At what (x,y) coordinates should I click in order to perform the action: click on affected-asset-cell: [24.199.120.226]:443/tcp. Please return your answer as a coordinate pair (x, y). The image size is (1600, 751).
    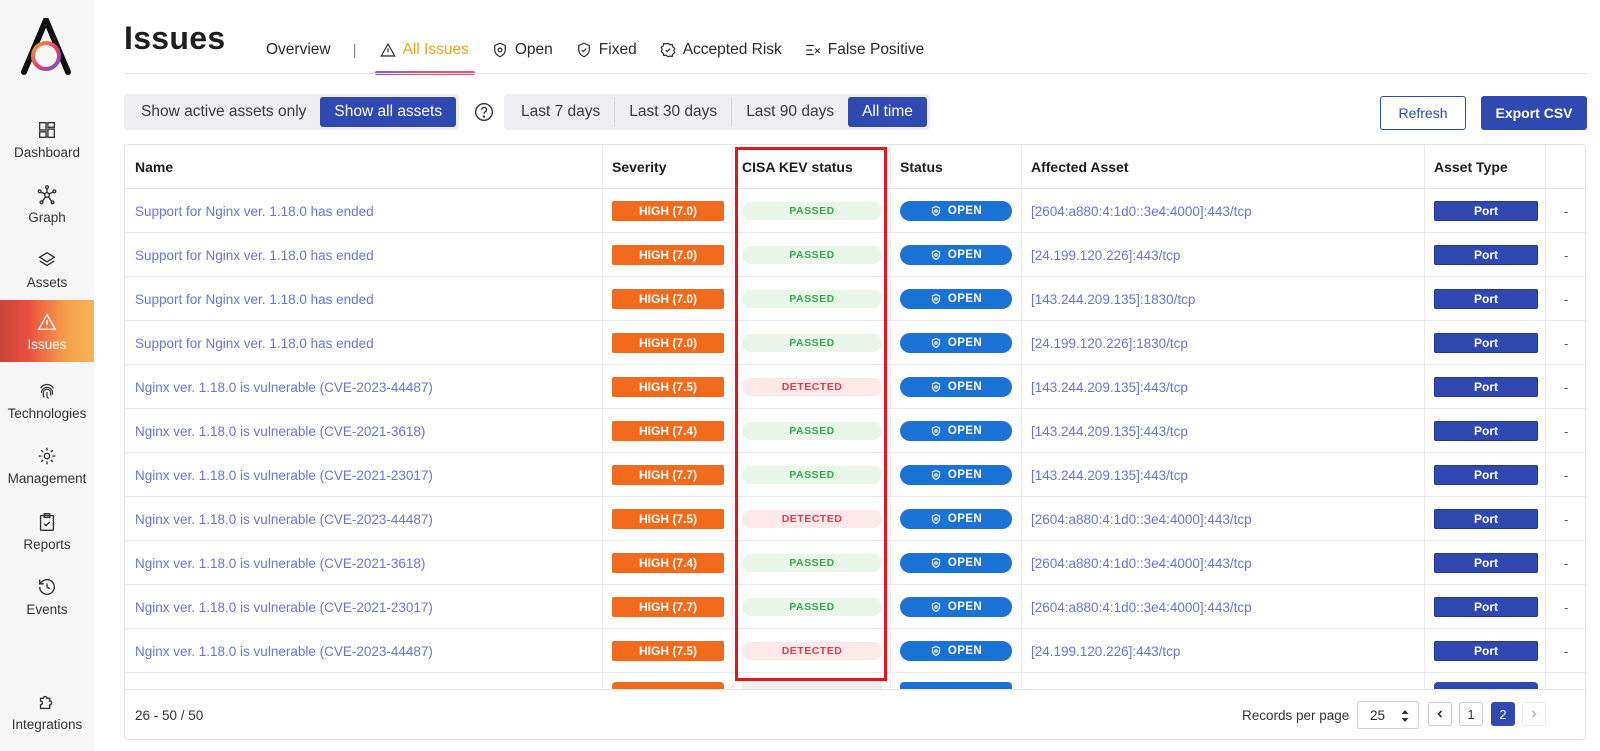
    Looking at the image, I should click on (1100, 651).